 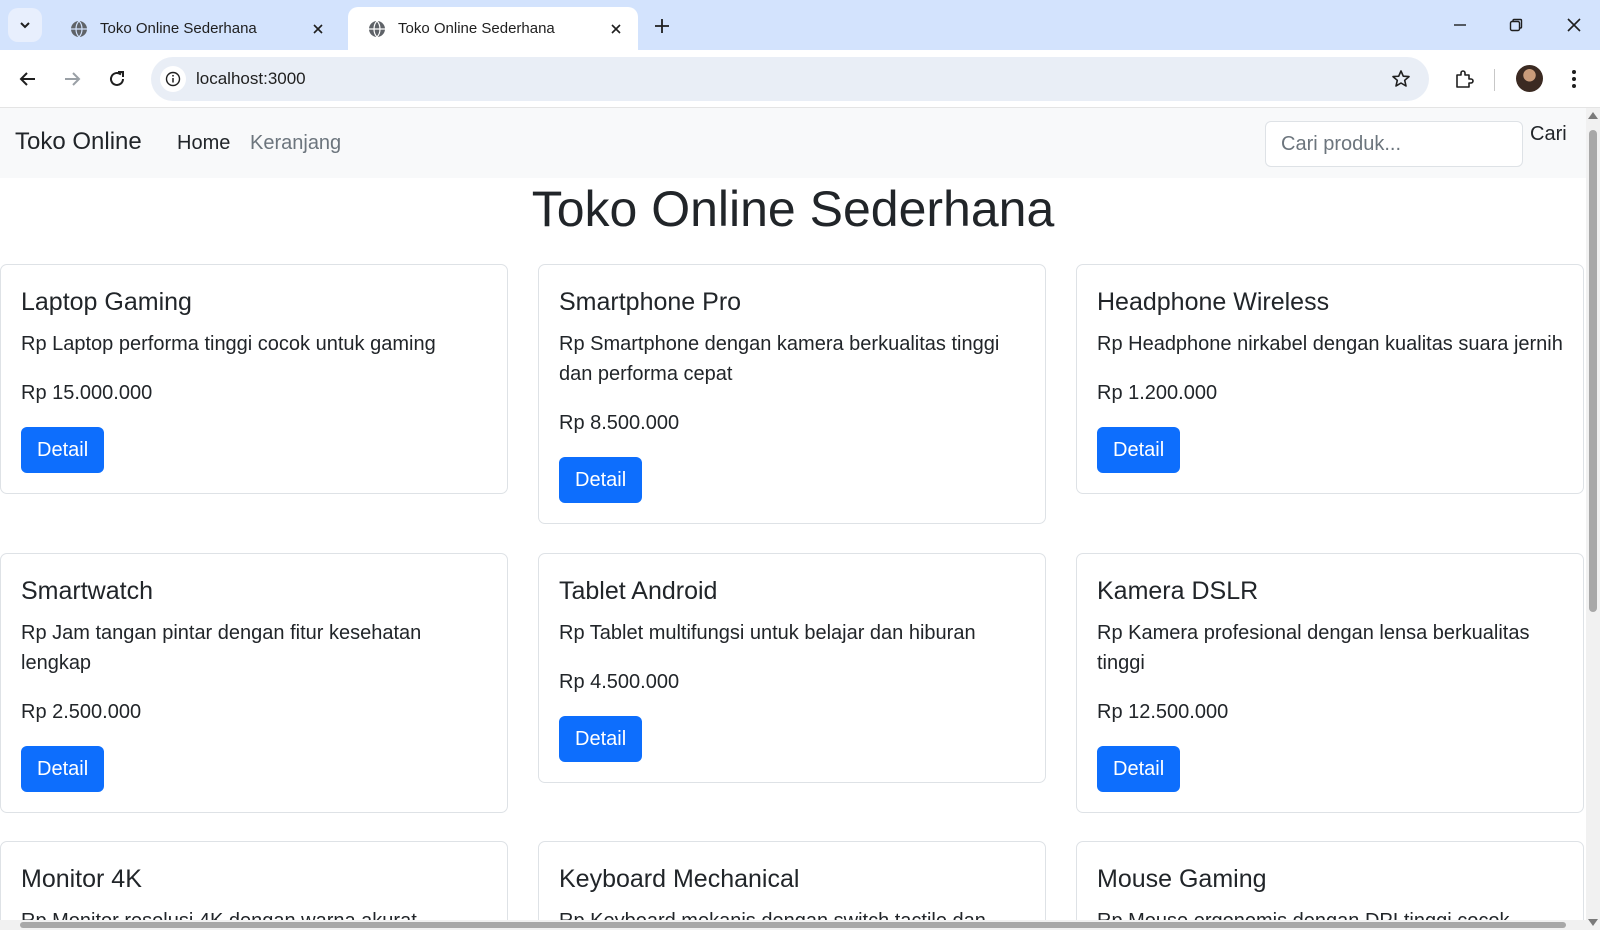 What do you see at coordinates (619, 682) in the screenshot?
I see `product-price: Rp 4.500.000` at bounding box center [619, 682].